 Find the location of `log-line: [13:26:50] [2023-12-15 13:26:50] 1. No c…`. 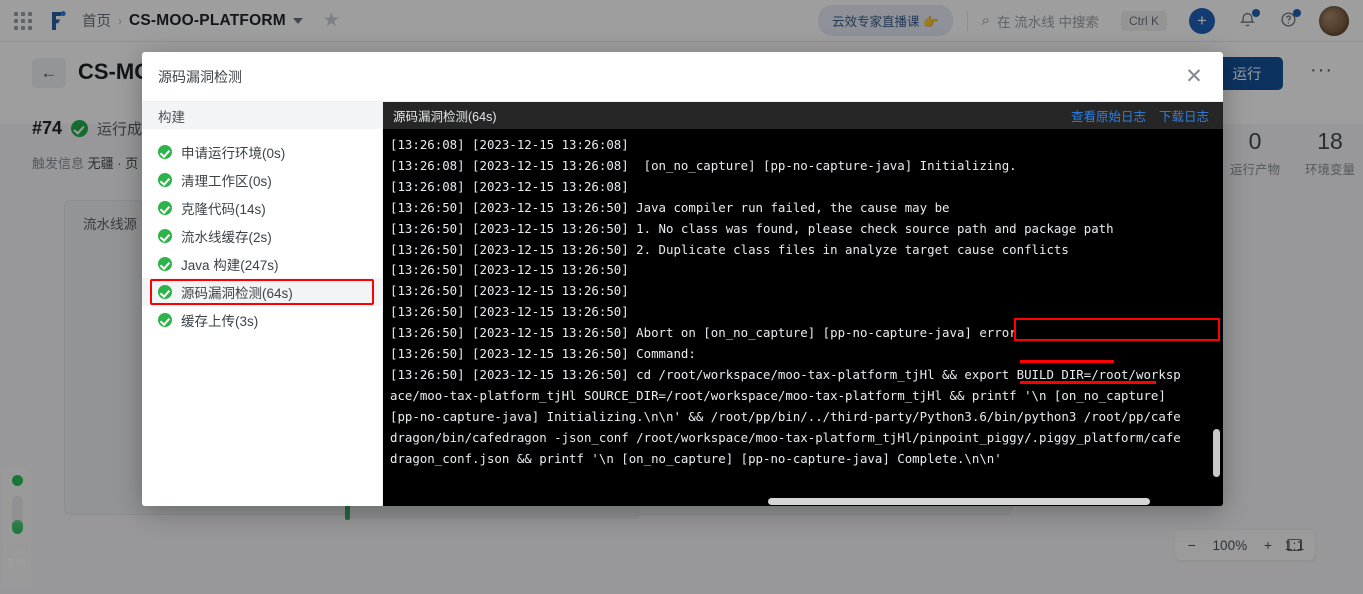

log-line: [13:26:50] [2023-12-15 13:26:50] 1. No c… is located at coordinates (752, 228).